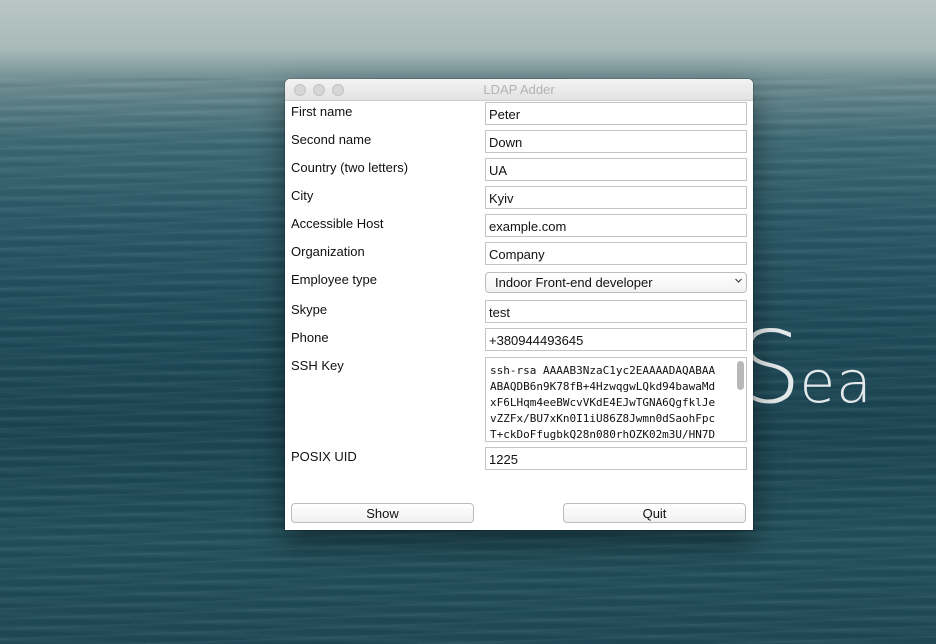 Image resolution: width=936 pixels, height=644 pixels. I want to click on skype-input: test, so click(616, 311).